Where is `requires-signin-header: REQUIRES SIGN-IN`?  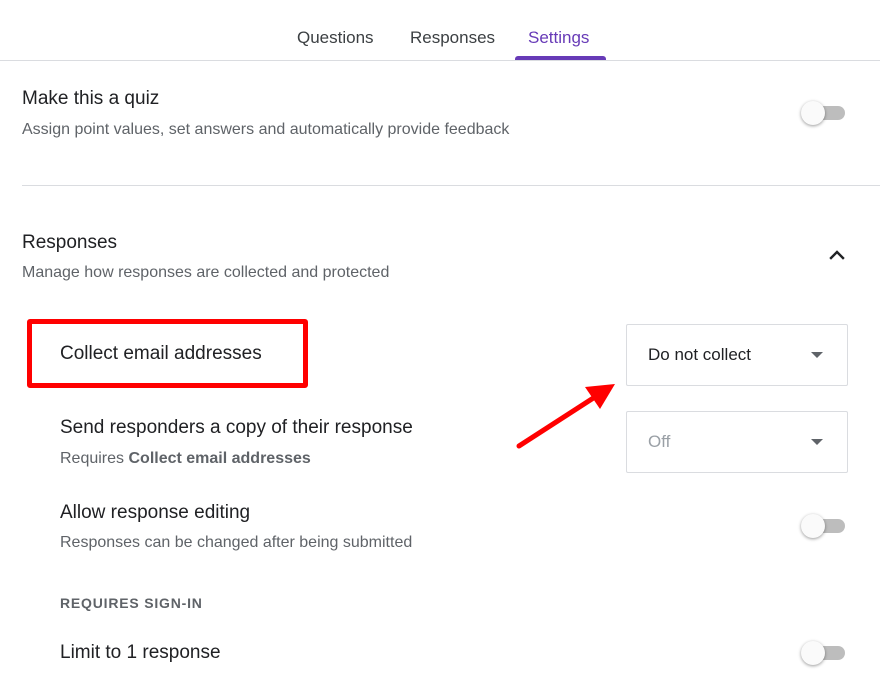
requires-signin-header: REQUIRES SIGN-IN is located at coordinates (131, 603).